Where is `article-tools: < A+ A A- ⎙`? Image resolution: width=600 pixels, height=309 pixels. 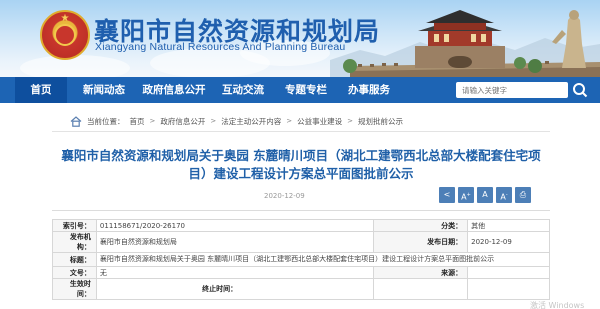 article-tools: < A+ A A- ⎙ is located at coordinates (485, 195).